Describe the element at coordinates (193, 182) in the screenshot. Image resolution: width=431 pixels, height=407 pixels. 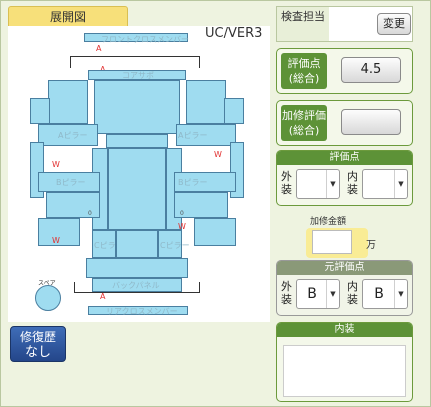
I see `right-b-pillar-label: Bピラー` at that location.